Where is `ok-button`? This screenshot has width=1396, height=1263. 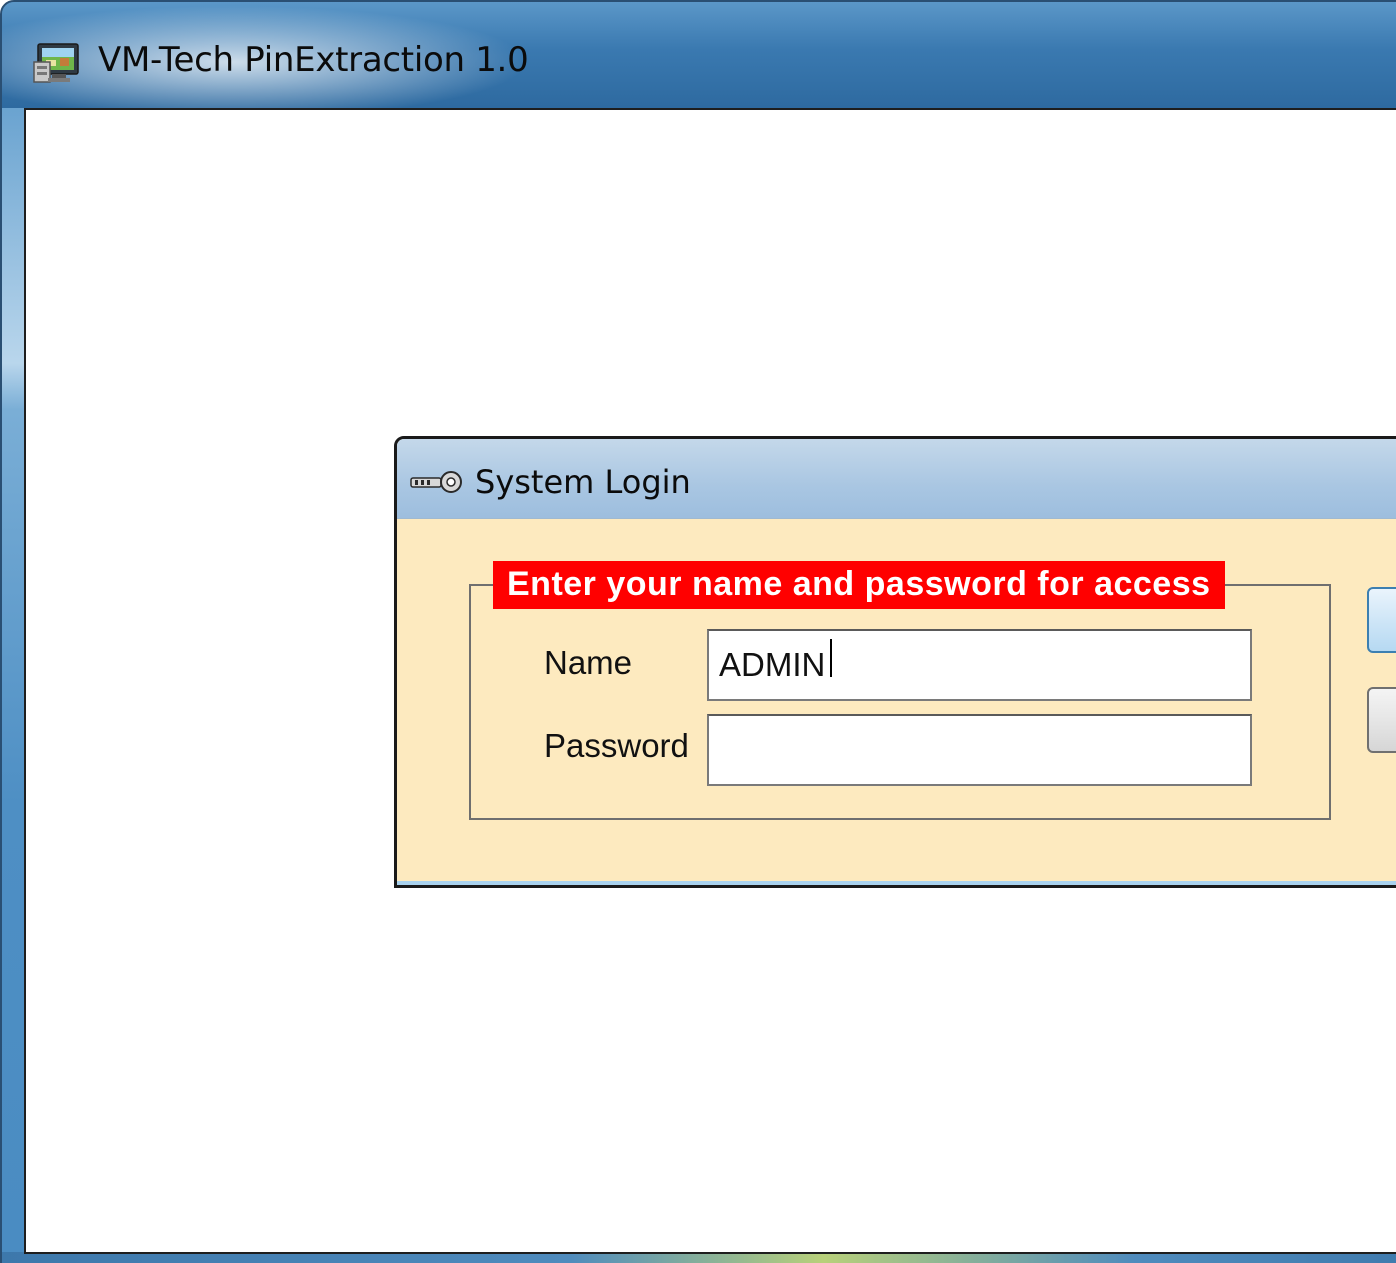 ok-button is located at coordinates (1381, 620).